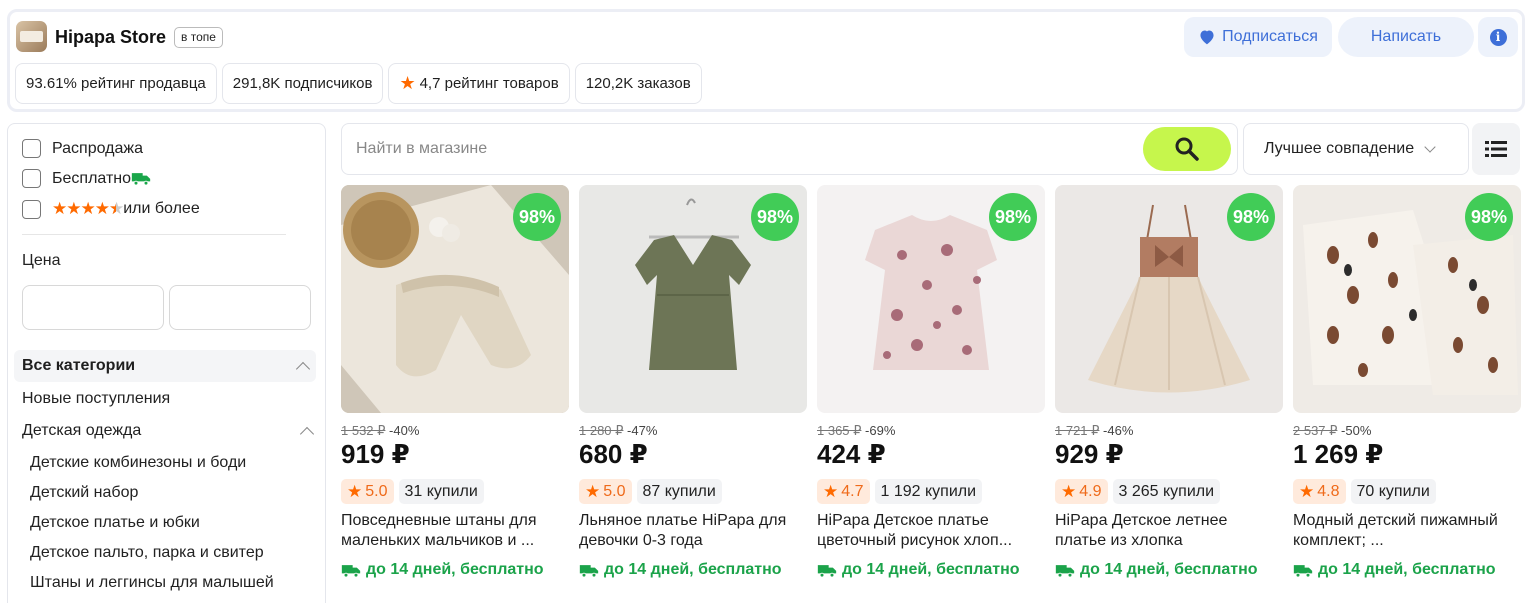 The height and width of the screenshot is (603, 1534). What do you see at coordinates (1169, 430) in the screenshot?
I see `old-price-row: 1 721 ₽ -46%` at bounding box center [1169, 430].